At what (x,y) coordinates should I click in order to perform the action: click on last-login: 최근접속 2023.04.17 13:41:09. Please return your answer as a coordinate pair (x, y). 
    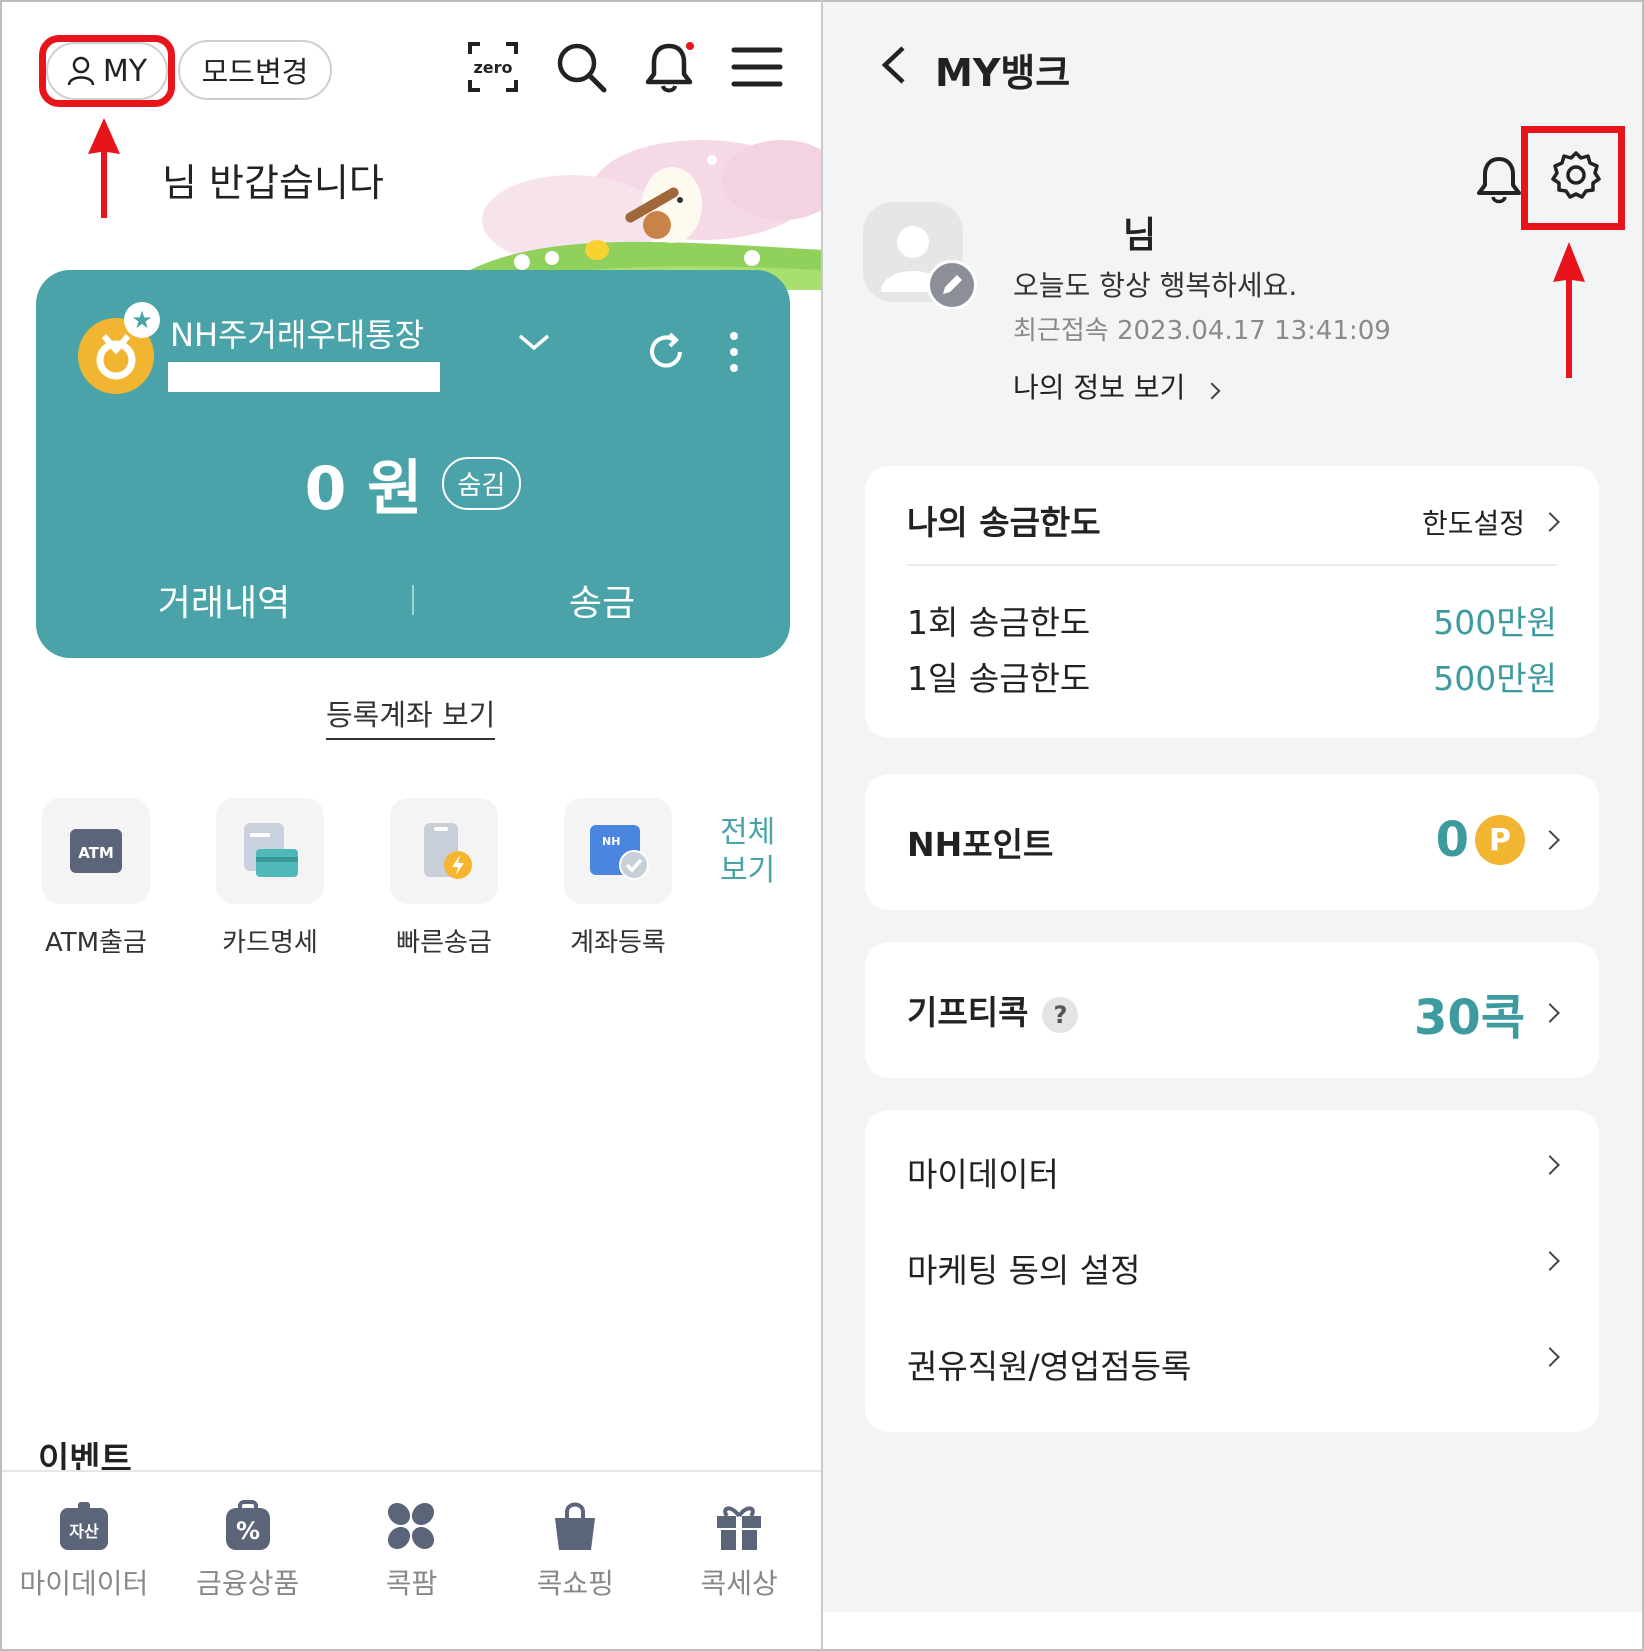
    Looking at the image, I should click on (1202, 331).